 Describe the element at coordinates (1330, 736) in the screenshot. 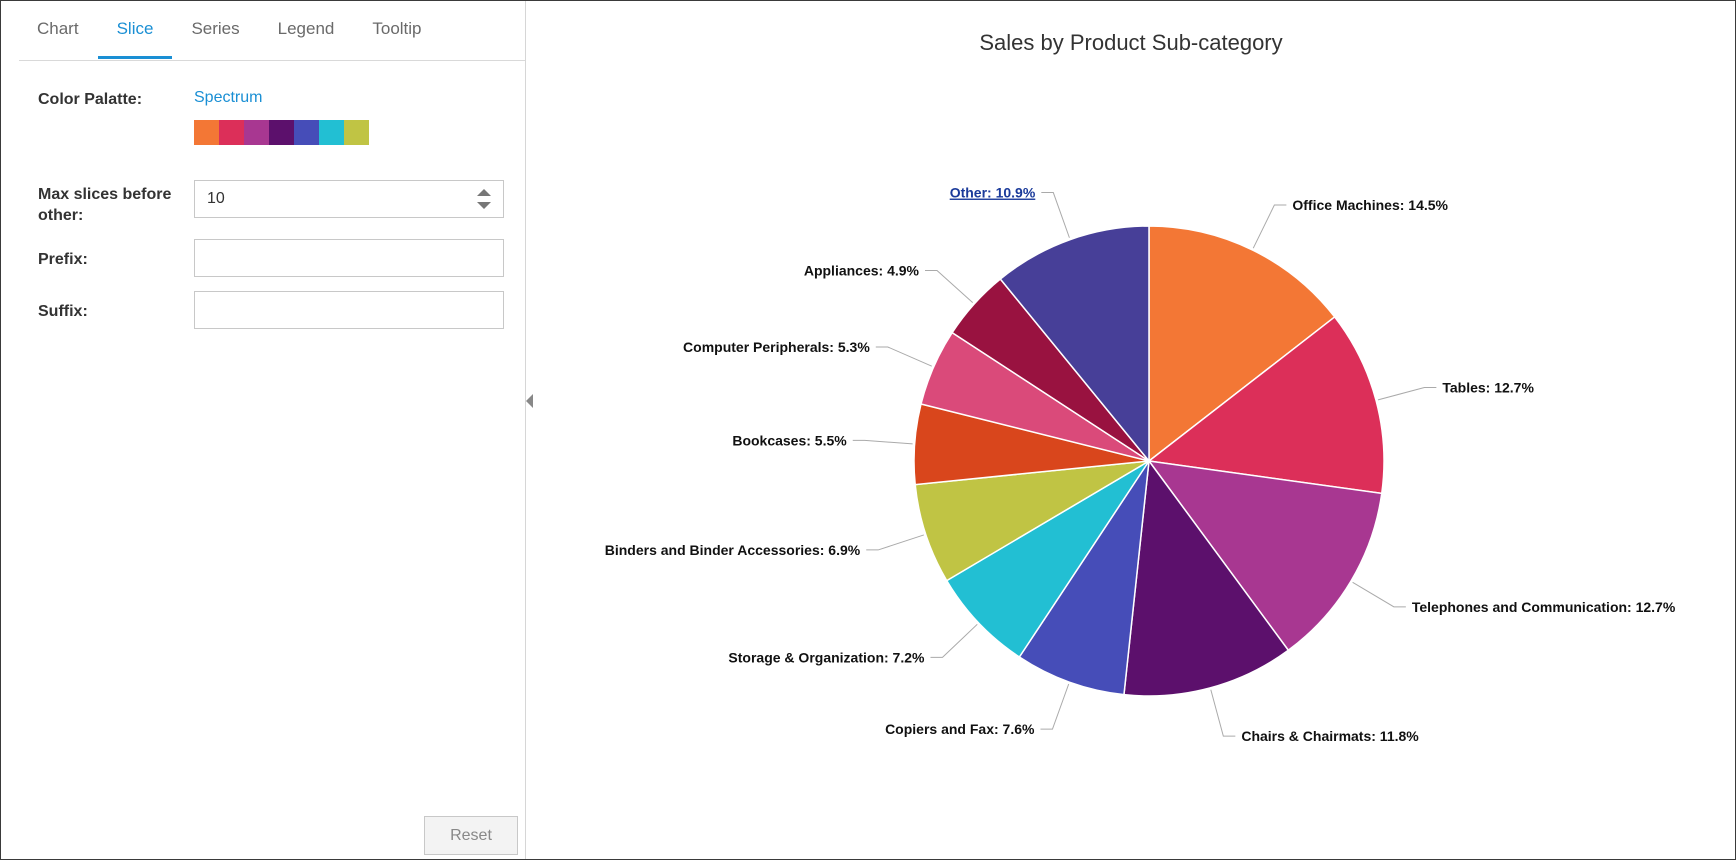

I see `slice-label: Chairs & Chairmats: 11.8%` at that location.